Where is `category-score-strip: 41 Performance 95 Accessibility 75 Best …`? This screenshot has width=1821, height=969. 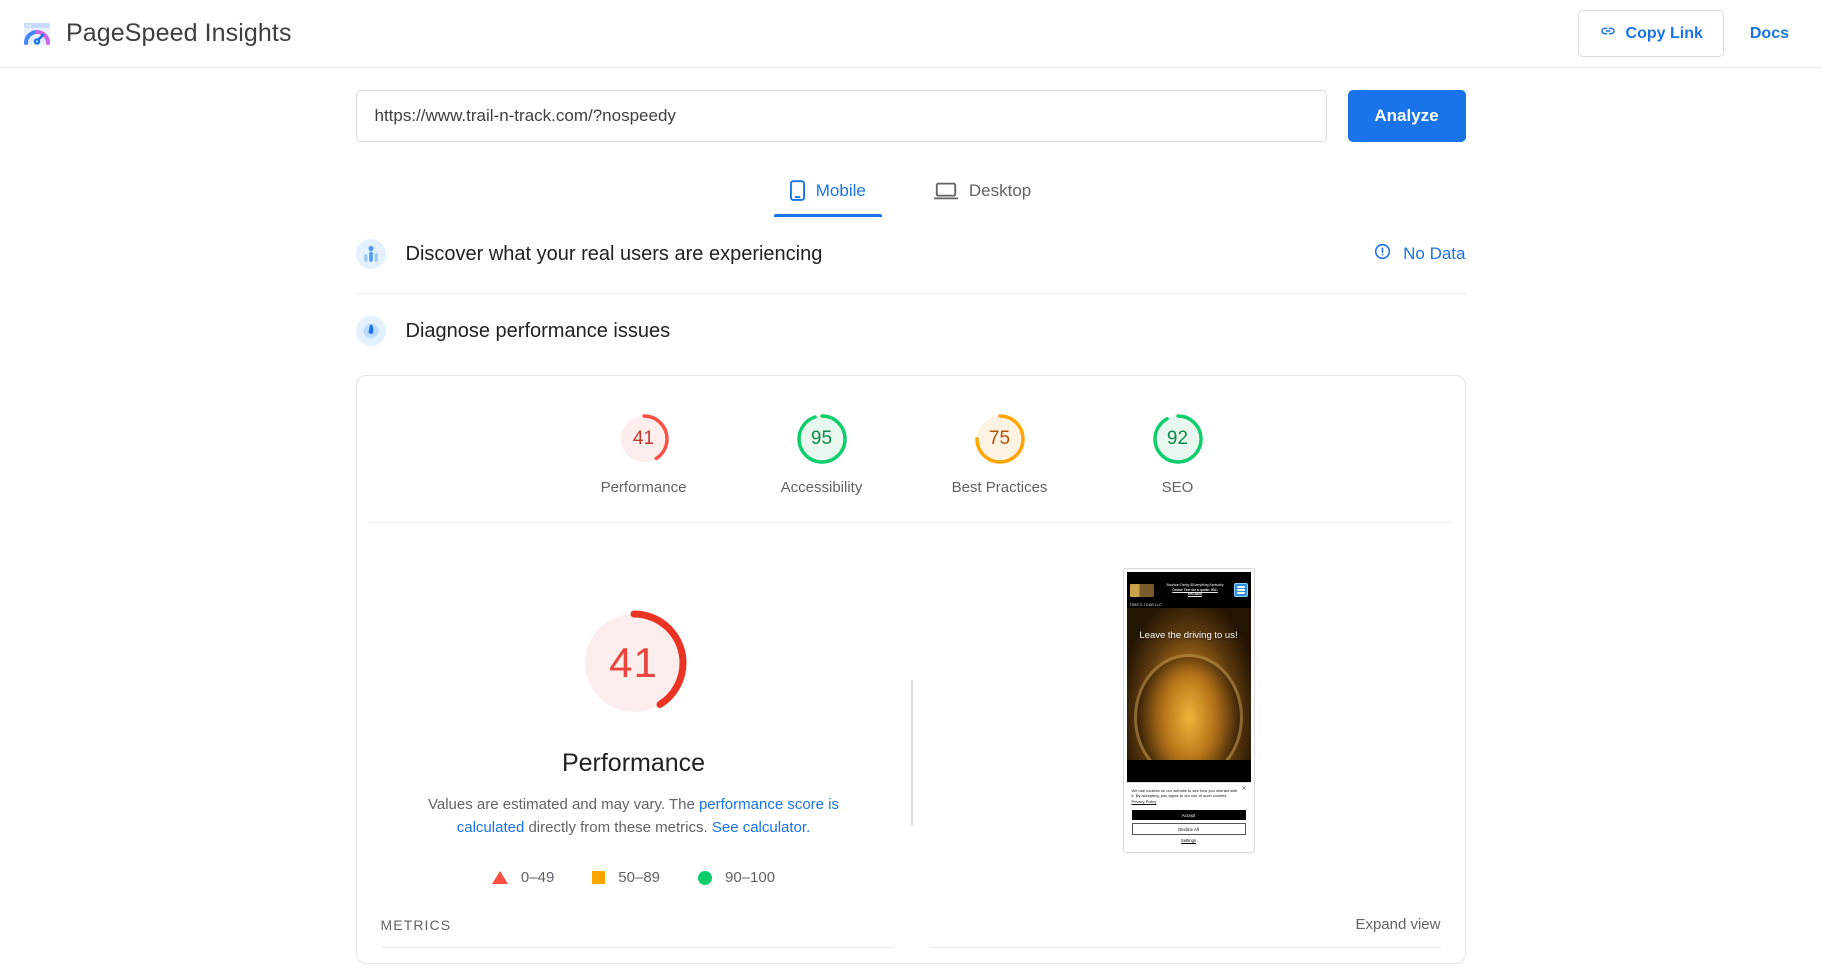
category-score-strip: 41 Performance 95 Accessibility 75 Best … is located at coordinates (910, 449).